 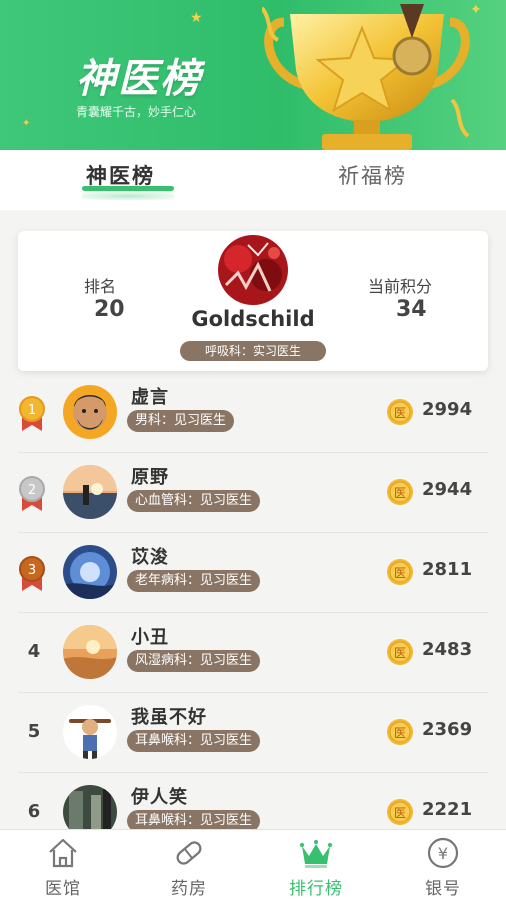 I want to click on user-score: 2994, so click(x=447, y=409).